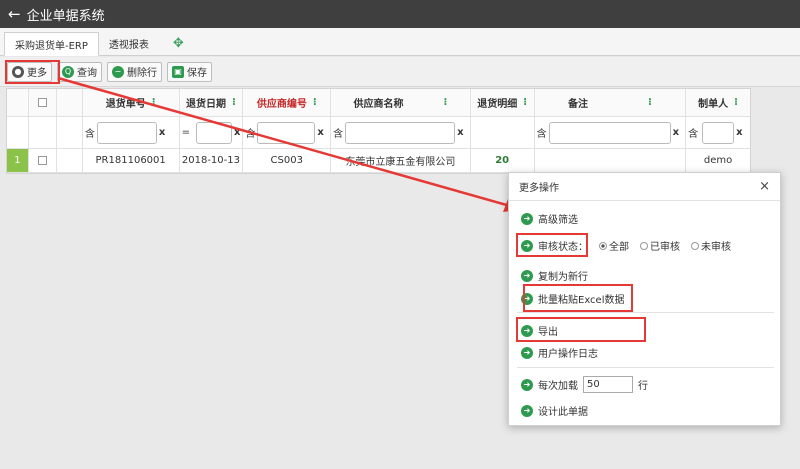  I want to click on user-log-item: ➜ 用户操作日志, so click(559, 352).